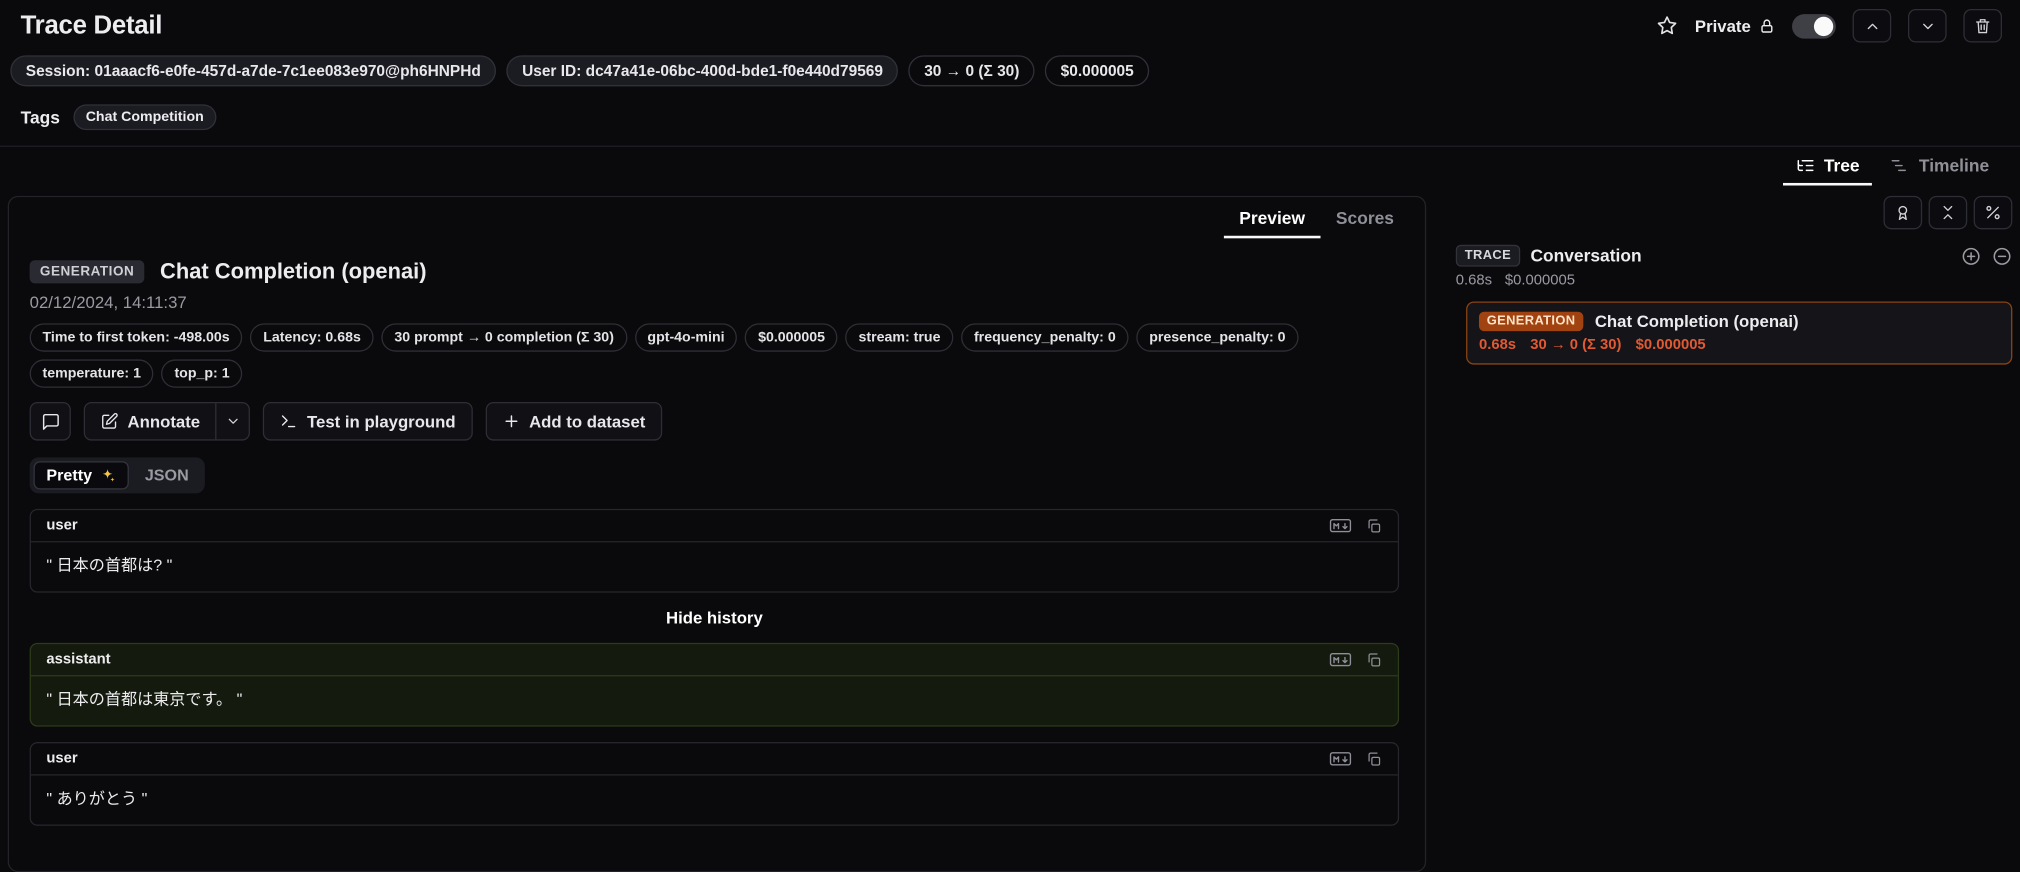  I want to click on tree-row-trace: TRACE Conversation, so click(1734, 255).